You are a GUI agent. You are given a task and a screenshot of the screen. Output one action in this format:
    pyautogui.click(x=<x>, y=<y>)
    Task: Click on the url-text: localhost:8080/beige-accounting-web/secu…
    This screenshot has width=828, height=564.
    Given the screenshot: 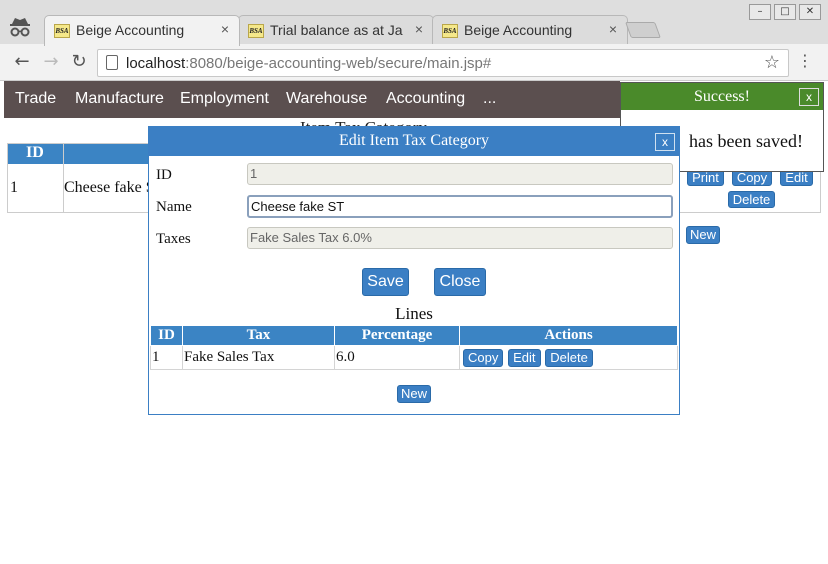 What is the action you would take?
    pyautogui.click(x=308, y=63)
    